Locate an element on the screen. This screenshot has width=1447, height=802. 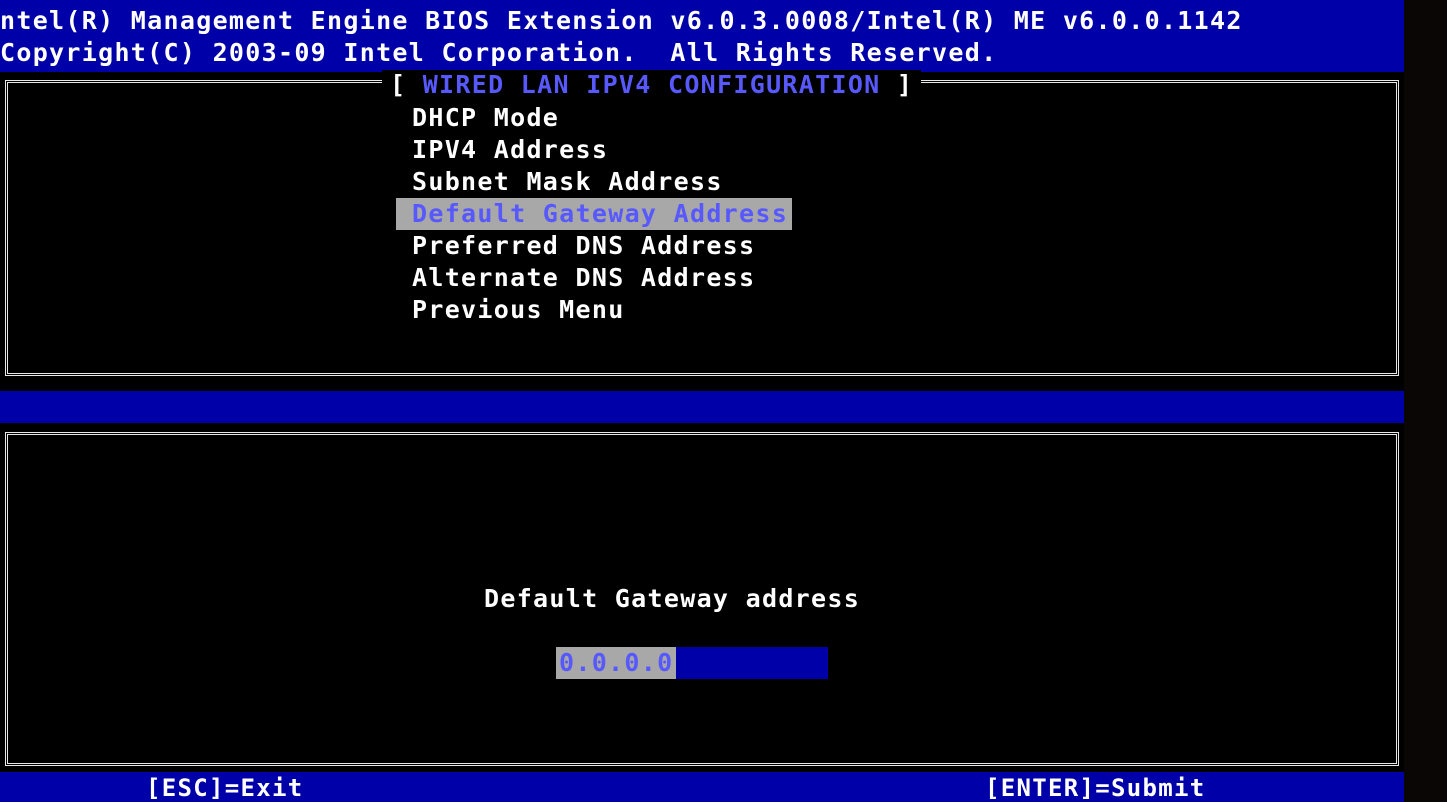
gateway-address-value: 0.0.0.0 is located at coordinates (616, 663).